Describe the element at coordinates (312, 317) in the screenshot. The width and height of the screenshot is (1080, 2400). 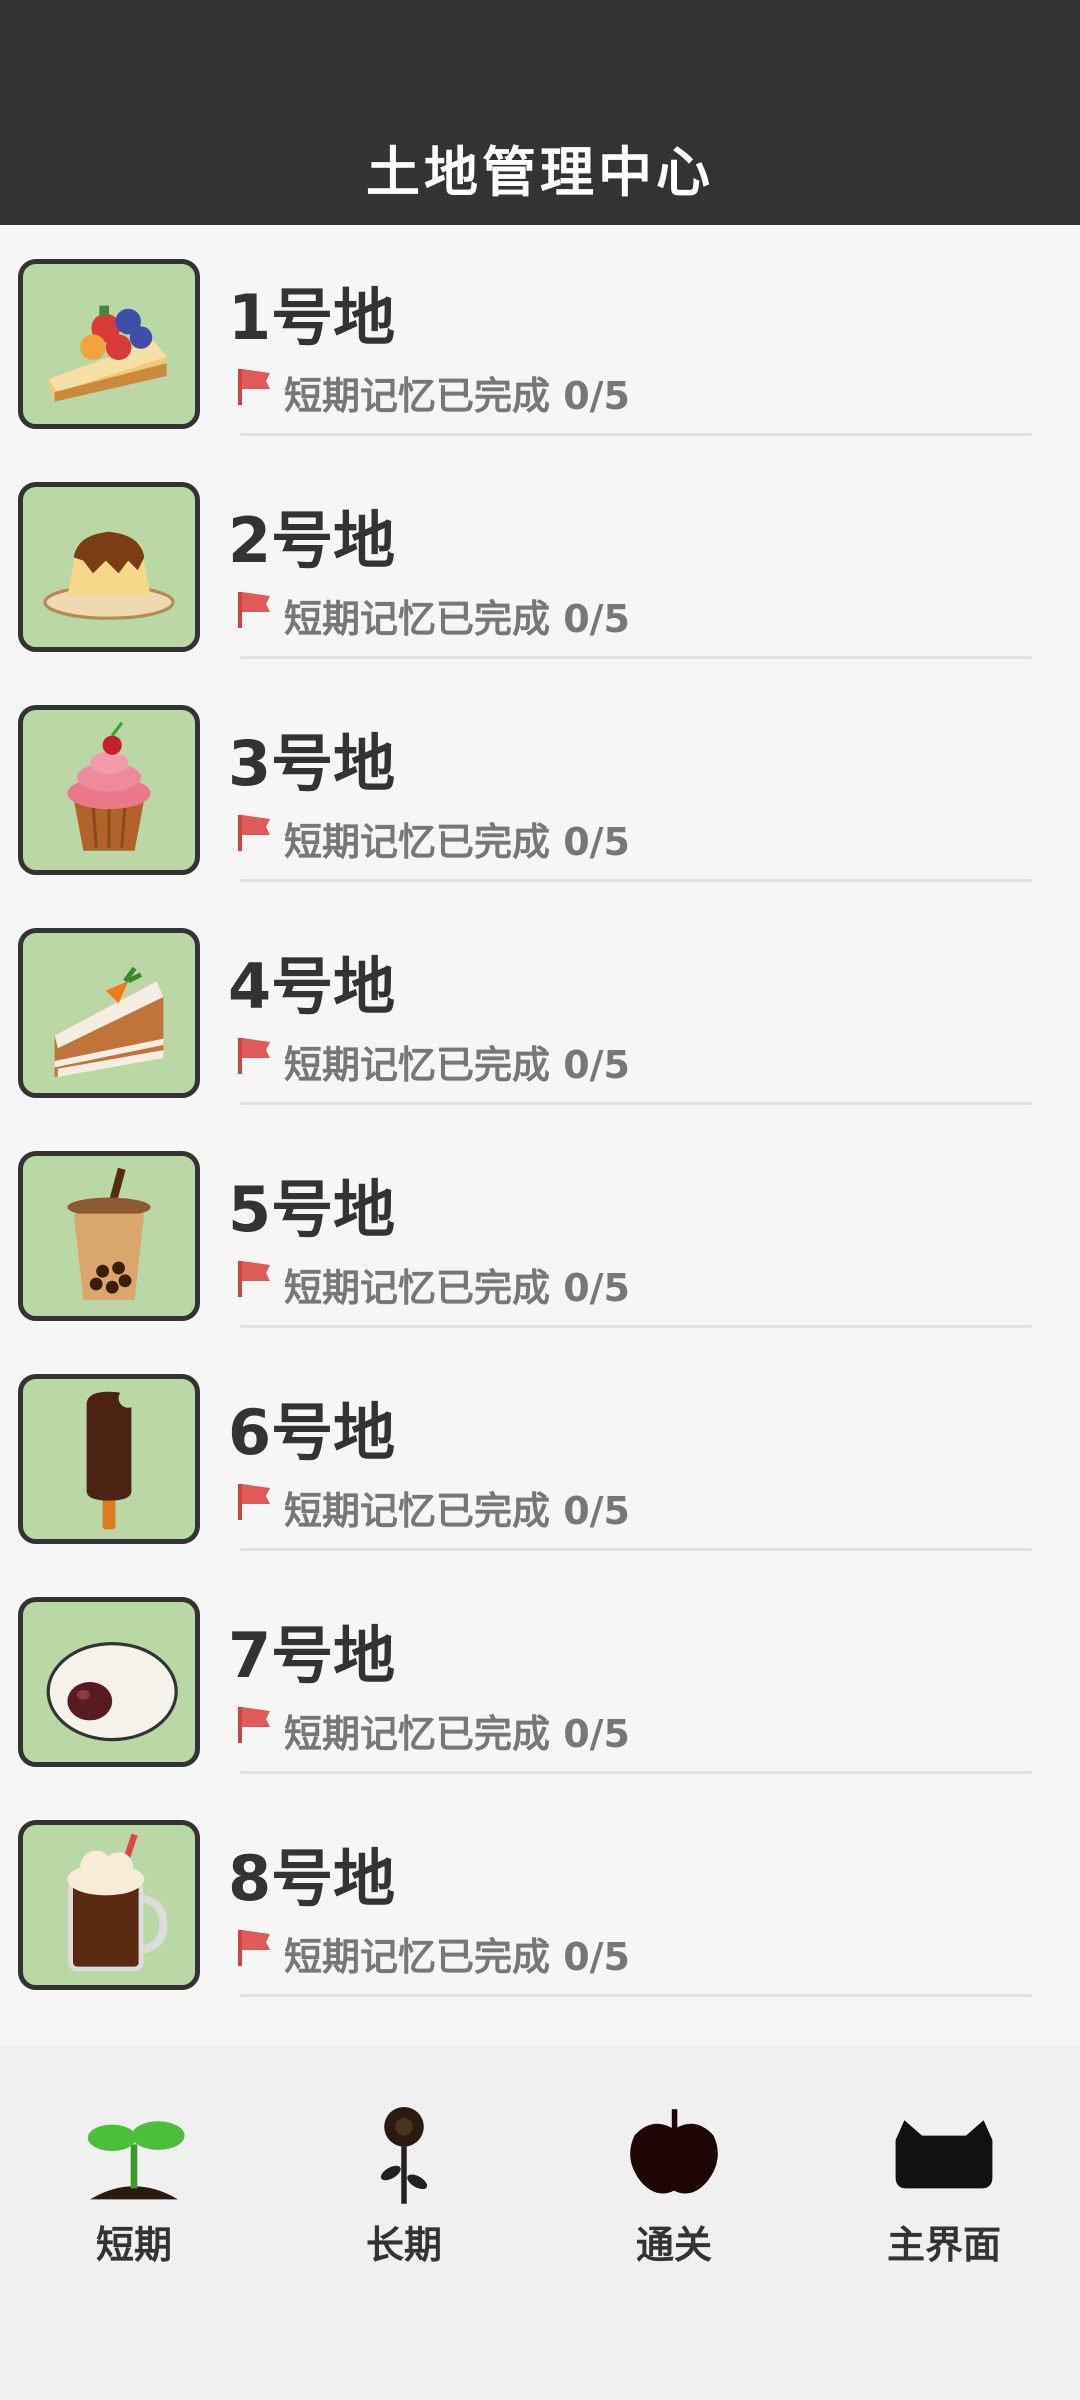
I see `plot-name: 1号地` at that location.